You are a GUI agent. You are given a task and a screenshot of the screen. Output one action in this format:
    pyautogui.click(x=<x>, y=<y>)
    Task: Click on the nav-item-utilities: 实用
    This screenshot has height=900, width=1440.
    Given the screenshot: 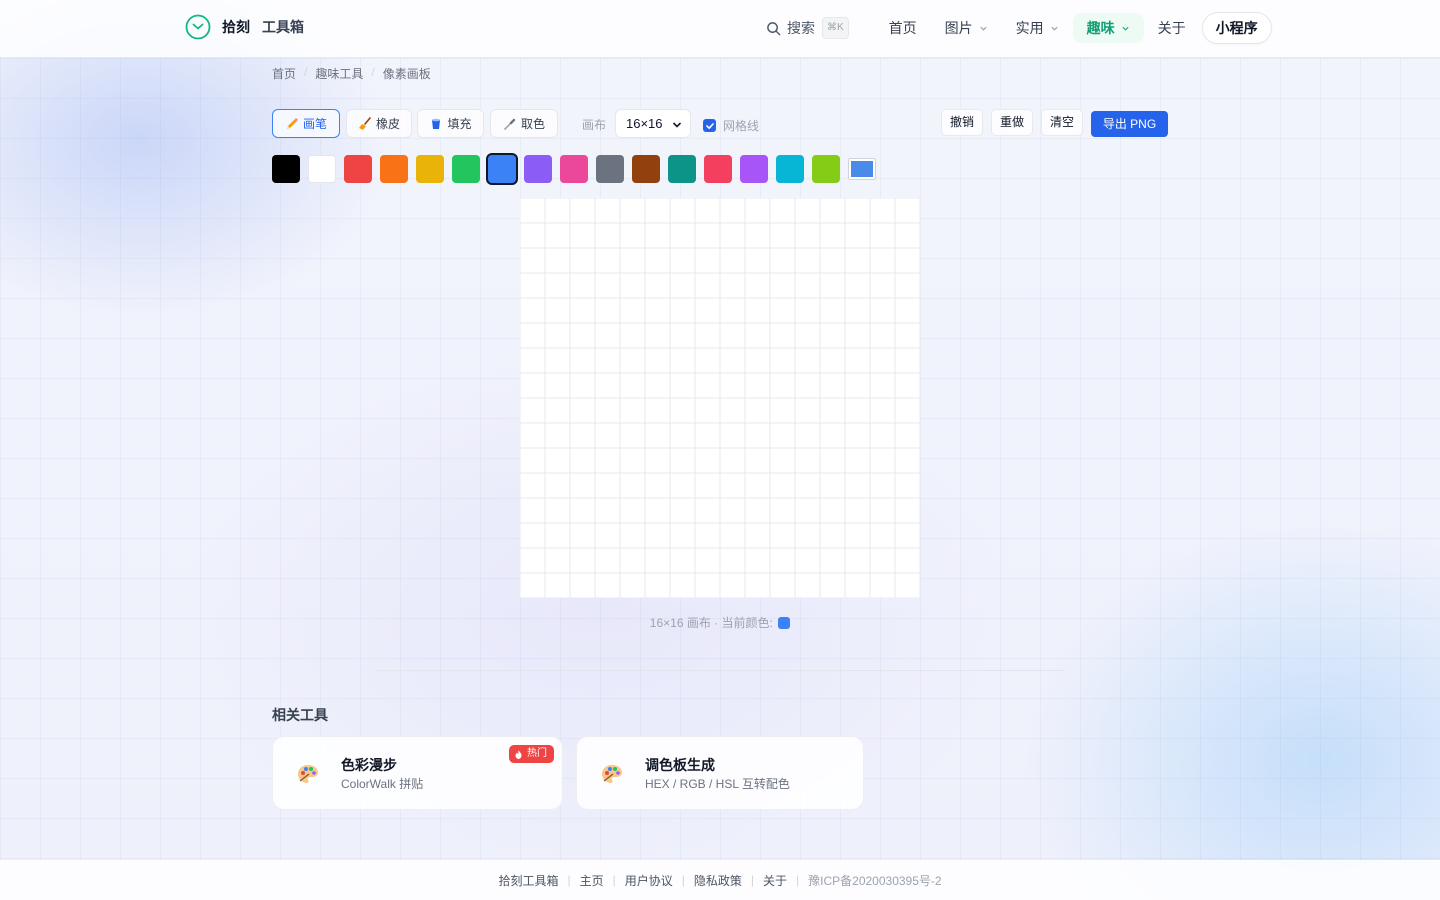 What is the action you would take?
    pyautogui.click(x=1037, y=28)
    